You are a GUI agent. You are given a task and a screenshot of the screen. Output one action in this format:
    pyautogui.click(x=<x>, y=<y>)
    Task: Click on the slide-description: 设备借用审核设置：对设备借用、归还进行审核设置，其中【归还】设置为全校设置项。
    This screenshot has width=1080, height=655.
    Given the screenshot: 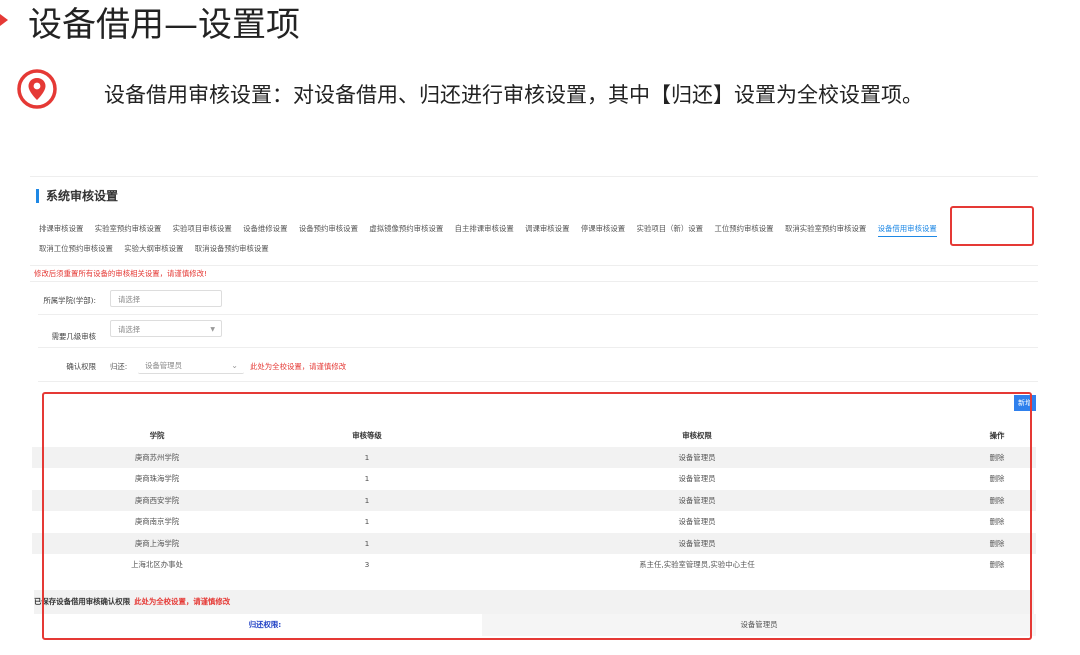 What is the action you would take?
    pyautogui.click(x=513, y=95)
    